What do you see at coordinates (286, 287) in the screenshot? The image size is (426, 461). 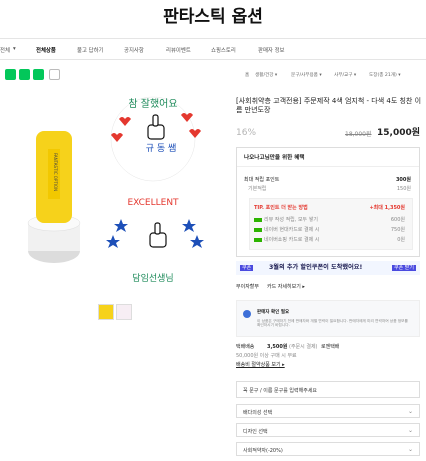 I see `installment-link: 카드 자세히보기 ▸` at bounding box center [286, 287].